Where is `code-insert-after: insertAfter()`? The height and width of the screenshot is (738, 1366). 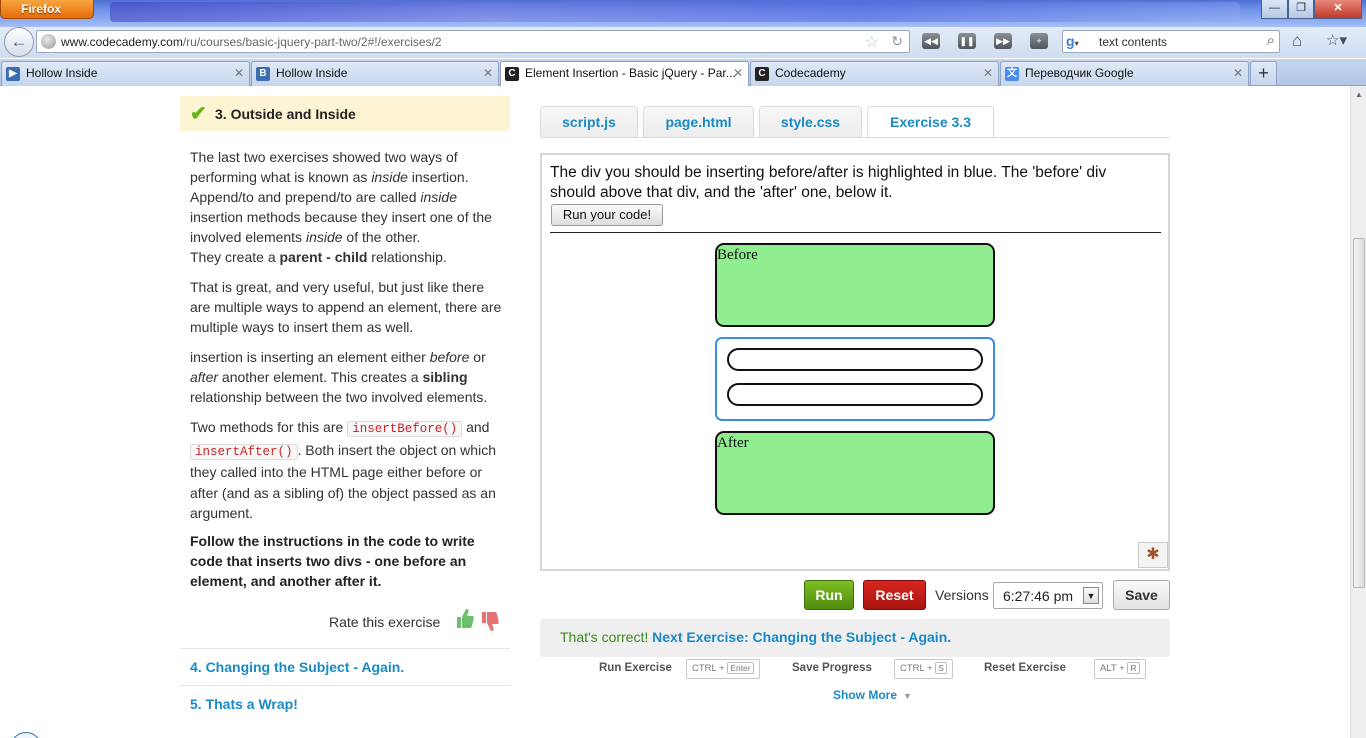 code-insert-after: insertAfter() is located at coordinates (244, 451).